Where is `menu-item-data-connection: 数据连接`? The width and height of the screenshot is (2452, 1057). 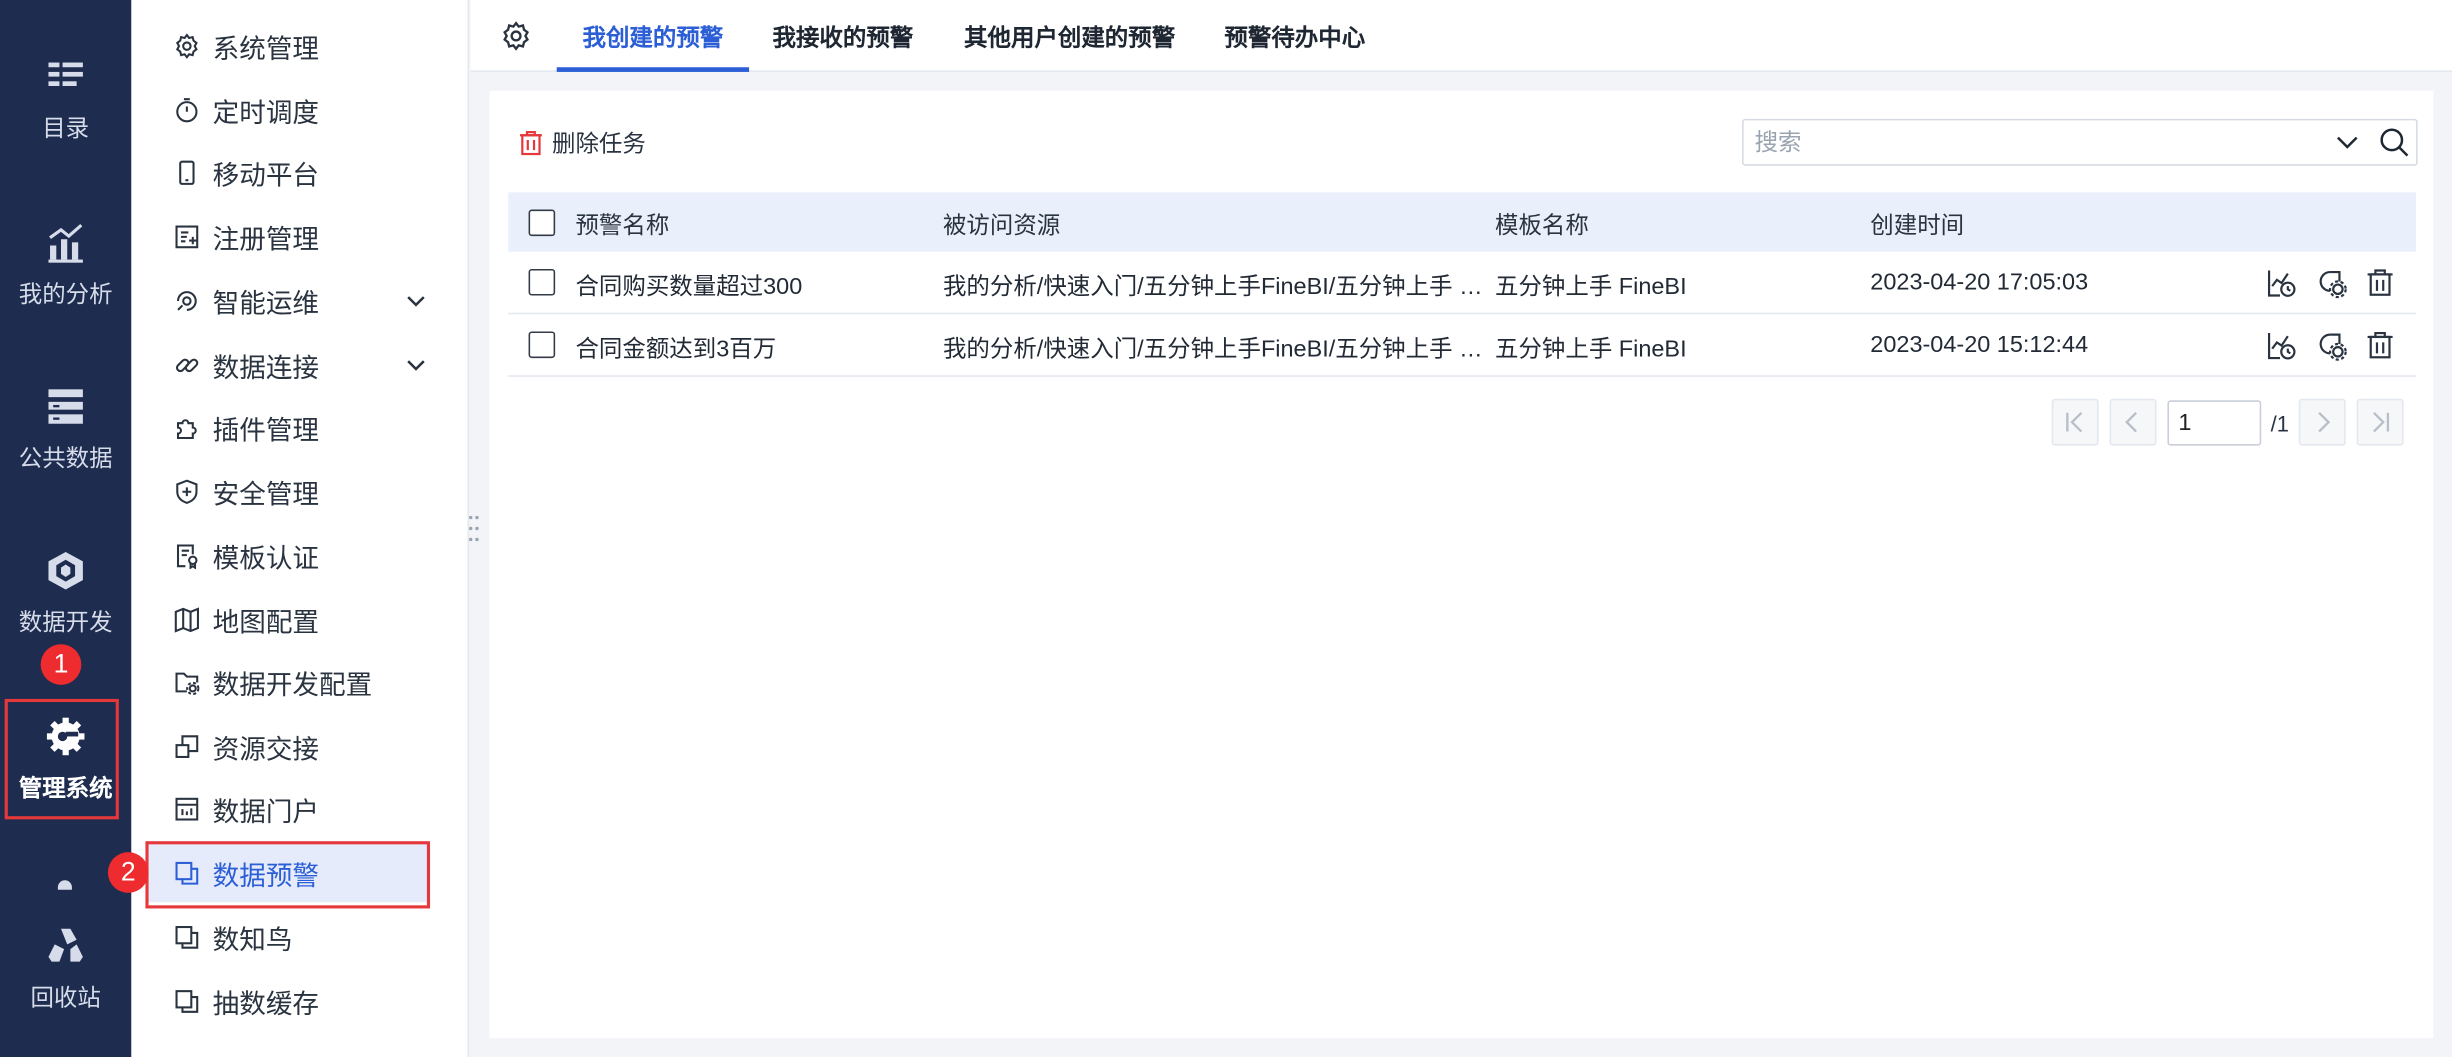
menu-item-data-connection: 数据连接 is located at coordinates (287, 364).